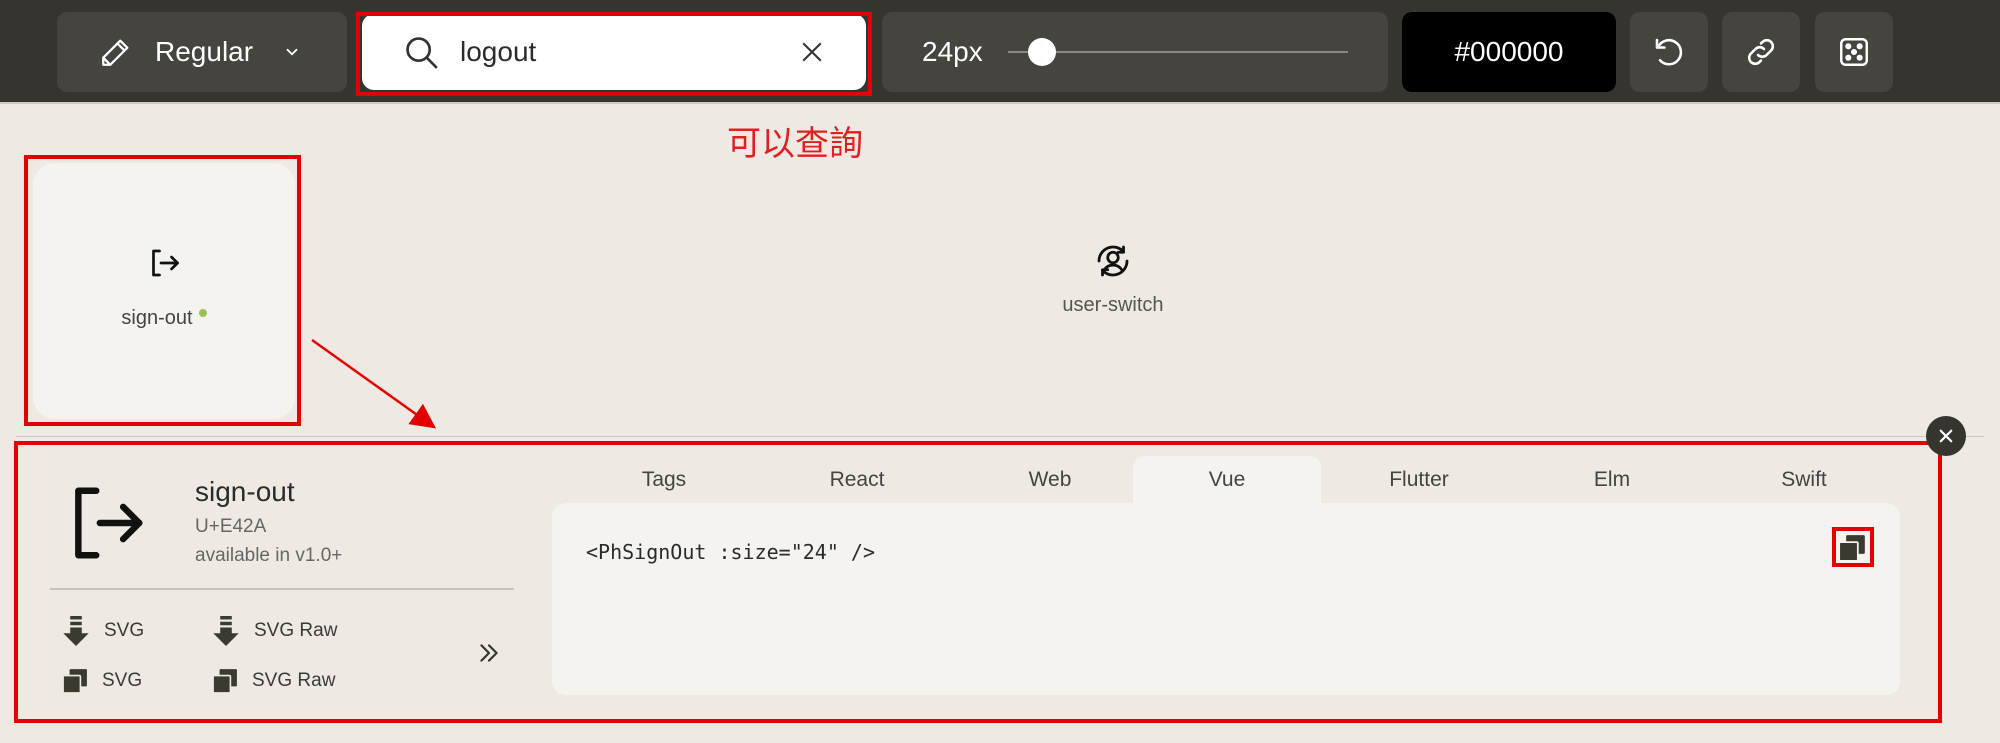 The image size is (2000, 743). What do you see at coordinates (1419, 480) in the screenshot?
I see `tab-flutter: Flutter` at bounding box center [1419, 480].